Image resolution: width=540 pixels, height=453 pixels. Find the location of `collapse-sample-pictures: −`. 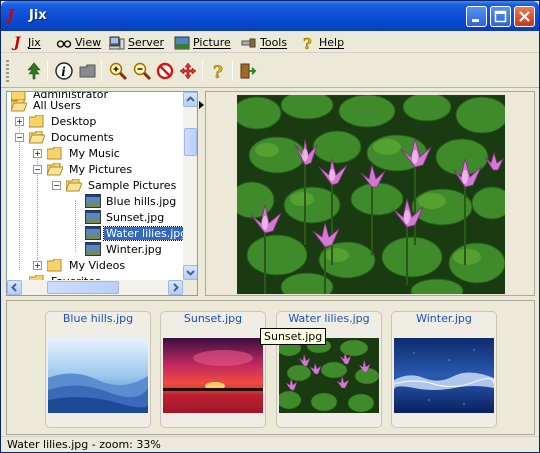

collapse-sample-pictures: − is located at coordinates (56, 185).